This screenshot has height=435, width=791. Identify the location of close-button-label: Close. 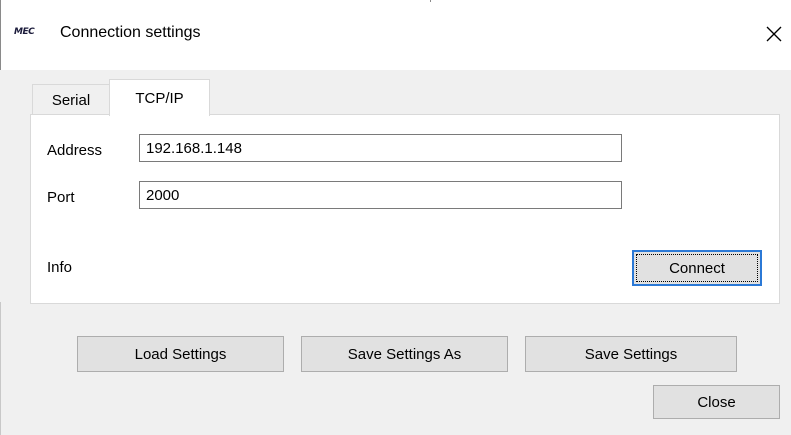
(716, 402).